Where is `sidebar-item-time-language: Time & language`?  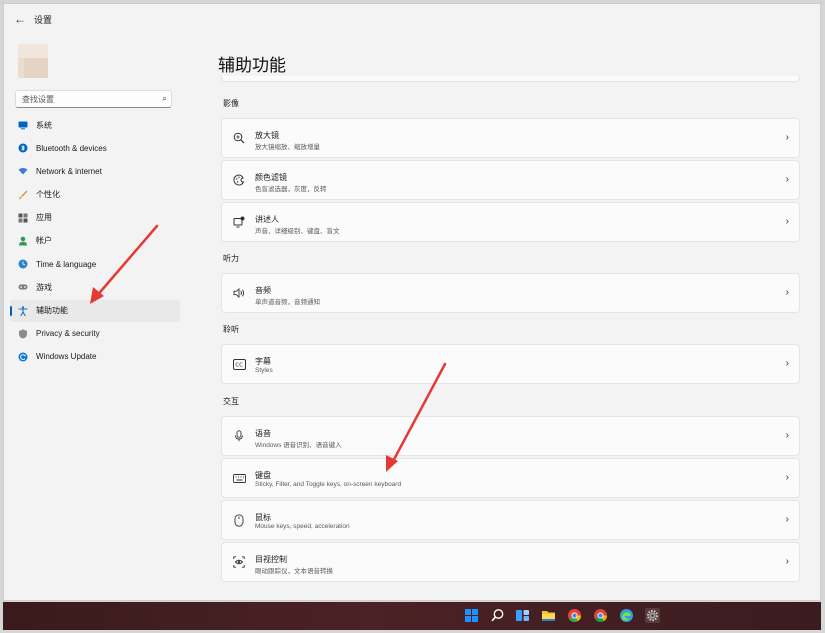 sidebar-item-time-language: Time & language is located at coordinates (95, 264).